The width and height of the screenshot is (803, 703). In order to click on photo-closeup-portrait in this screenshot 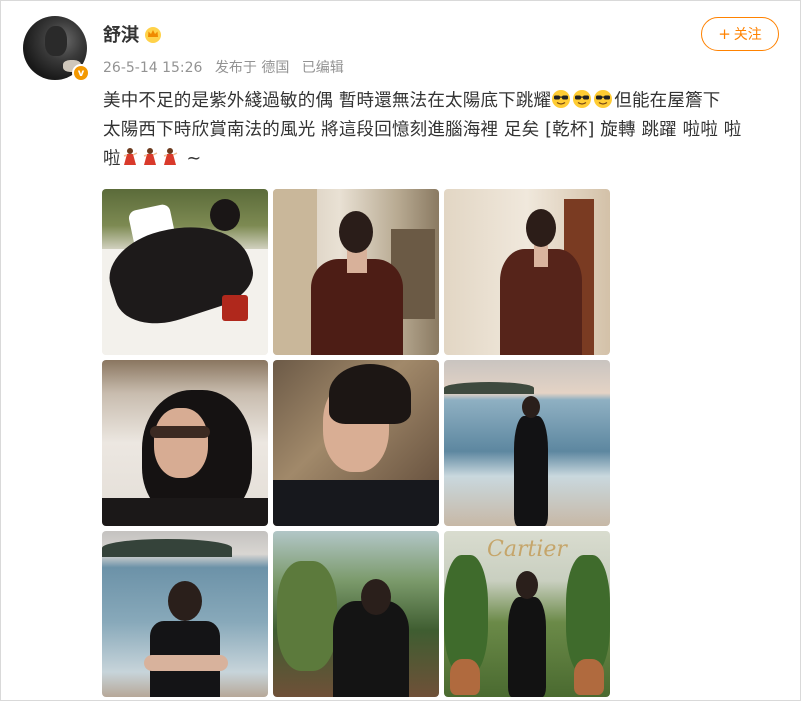, I will do `click(356, 443)`.